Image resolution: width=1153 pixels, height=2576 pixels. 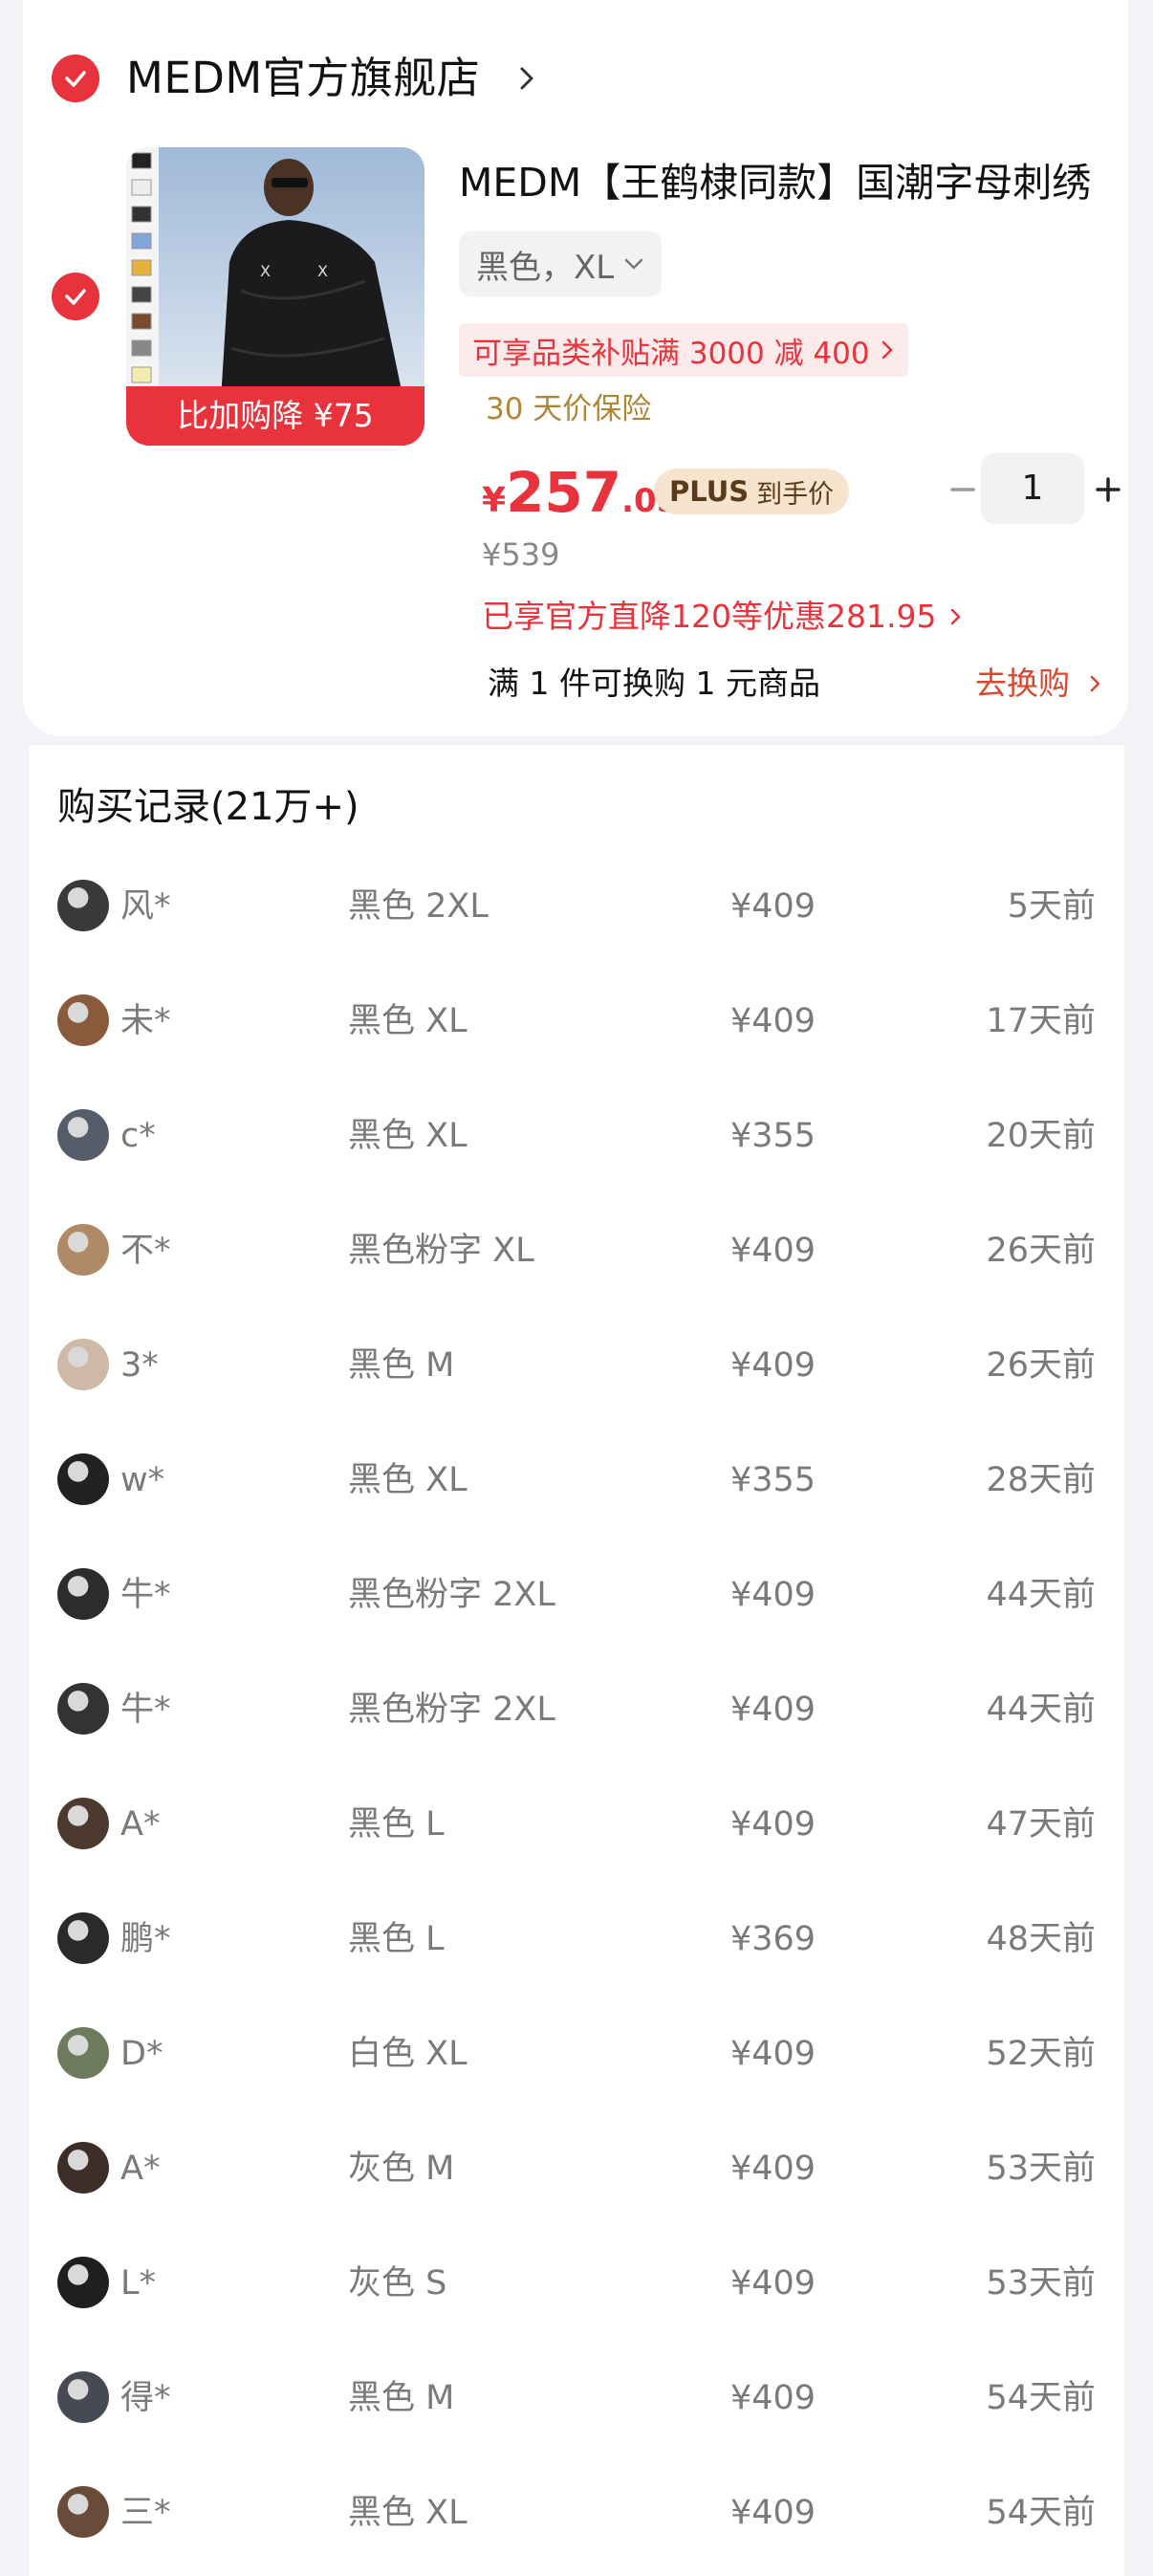 I want to click on price-drop-badge: 比加购降 ¥75, so click(x=275, y=416).